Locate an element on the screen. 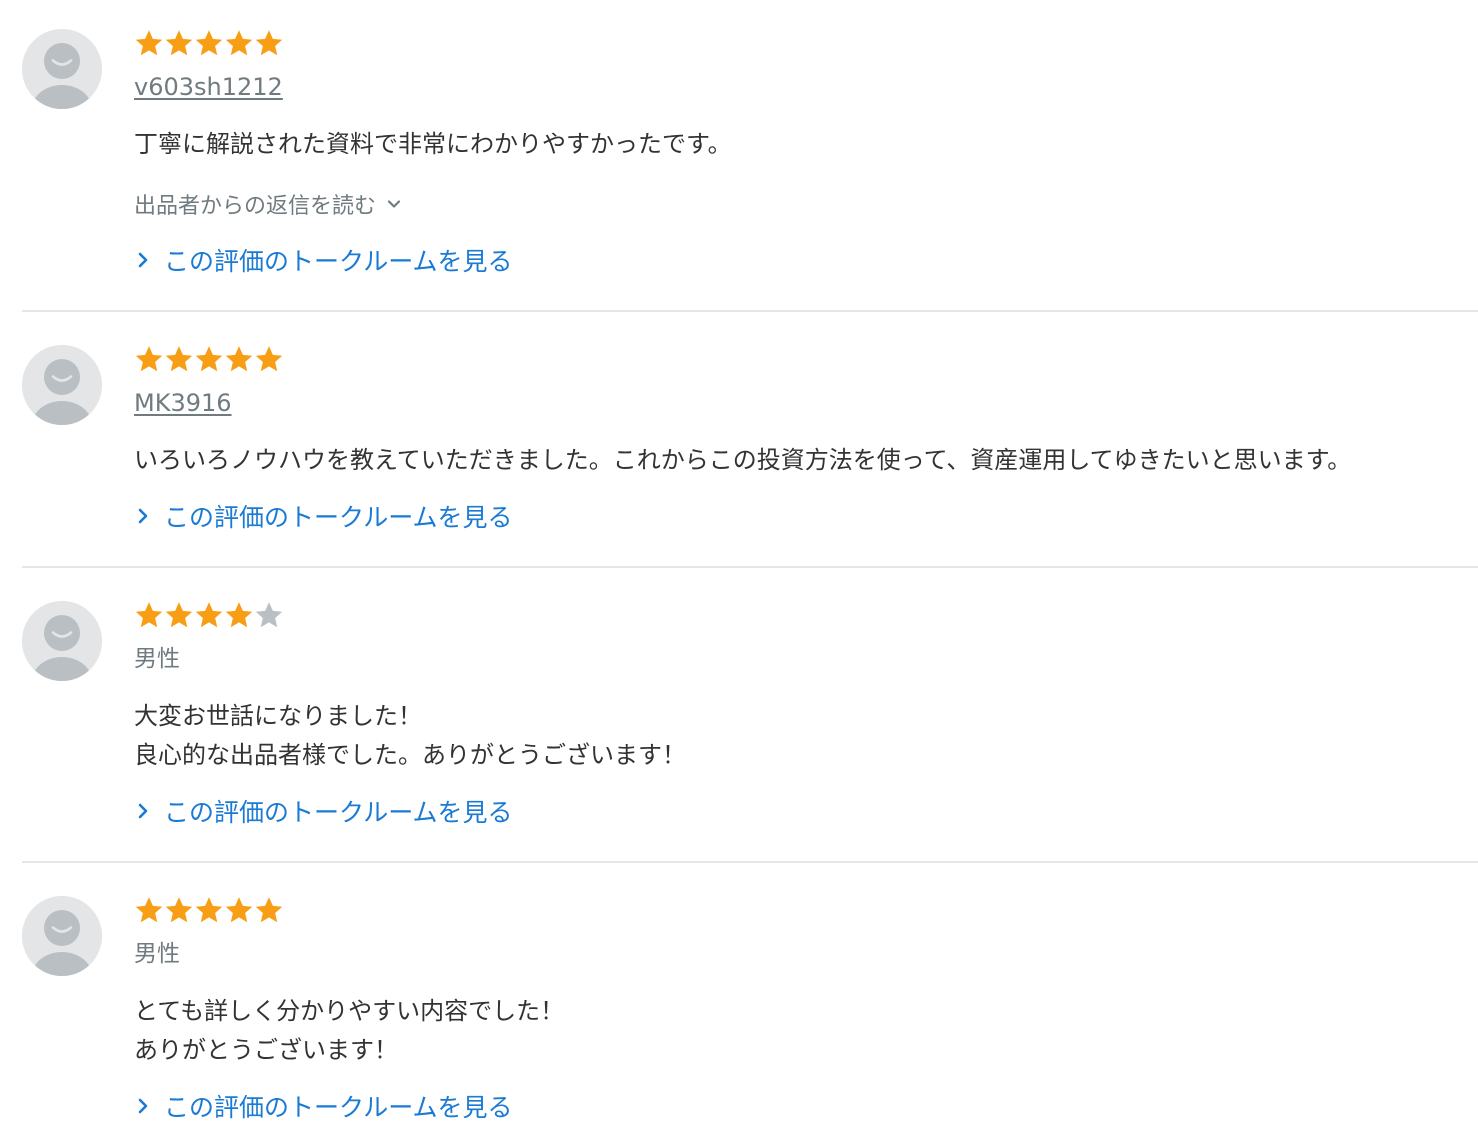  review-comment-line: 大変お世話になりました！ is located at coordinates (278, 716).